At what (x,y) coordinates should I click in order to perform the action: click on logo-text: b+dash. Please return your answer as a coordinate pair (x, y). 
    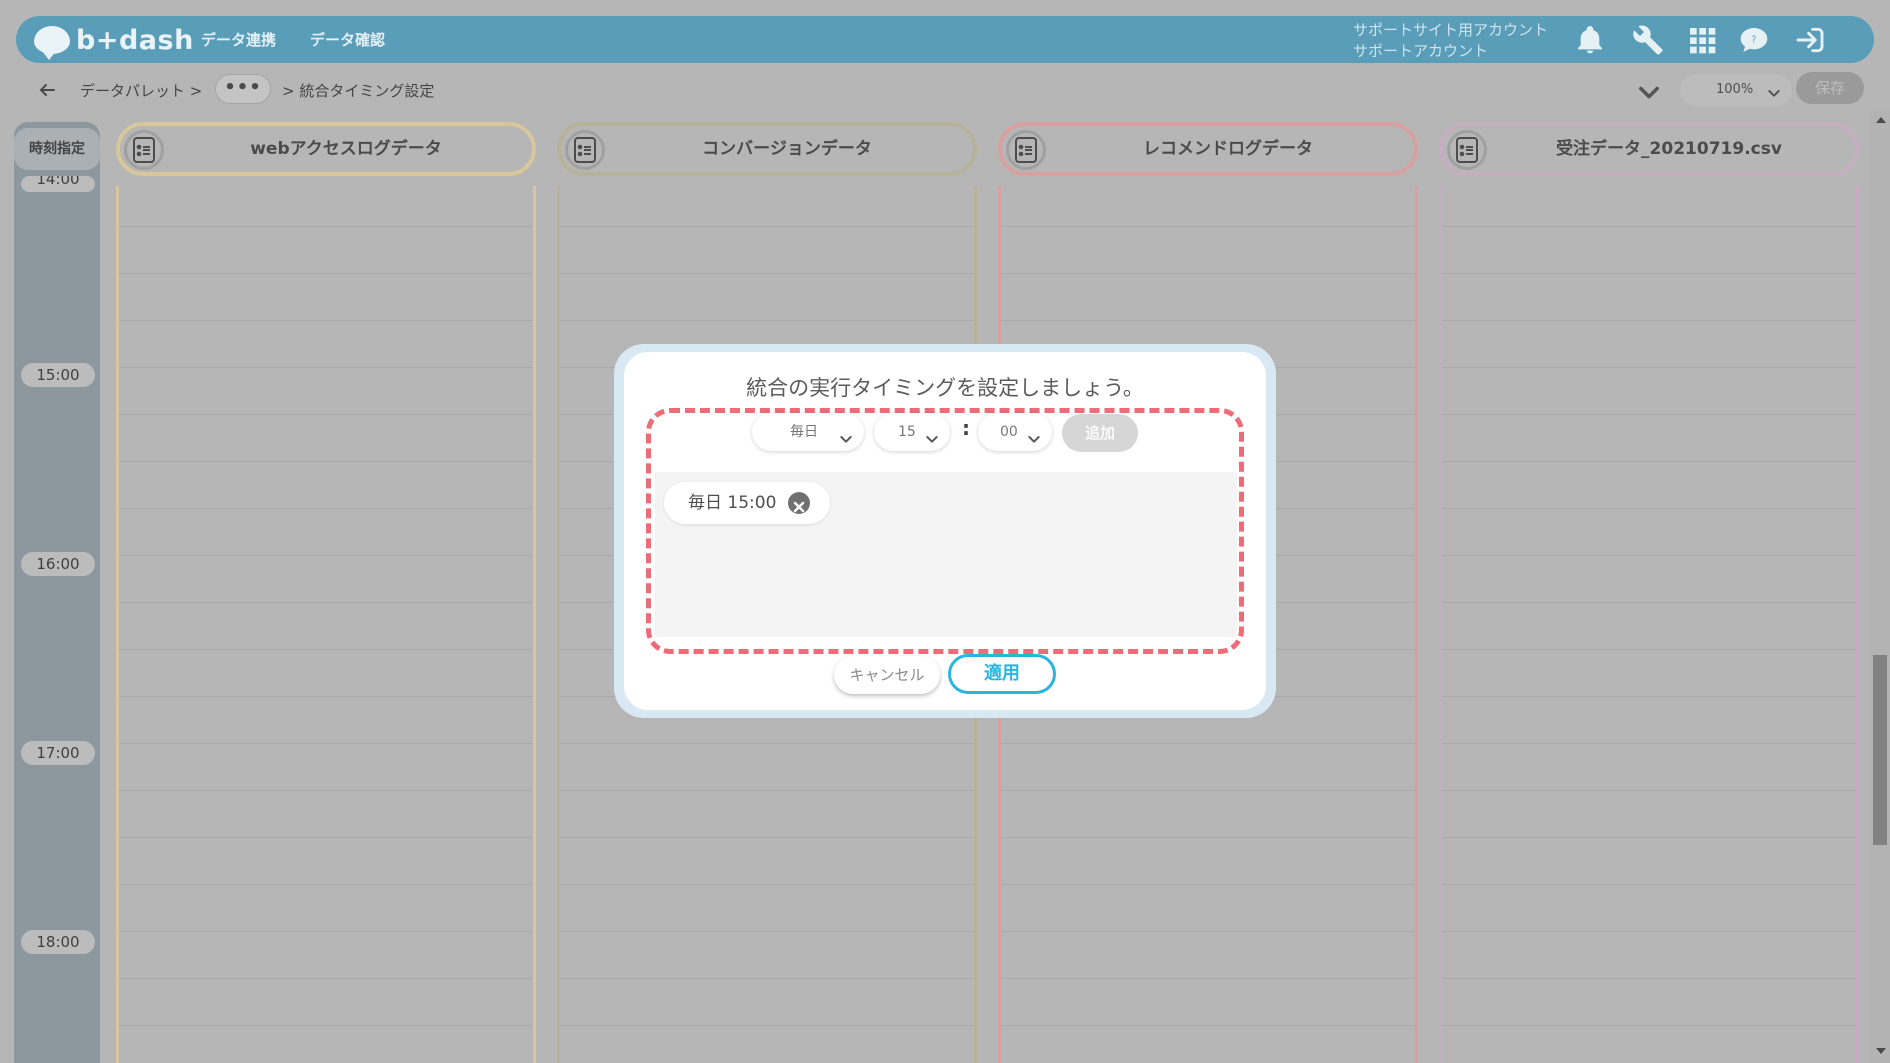
    Looking at the image, I should click on (135, 40).